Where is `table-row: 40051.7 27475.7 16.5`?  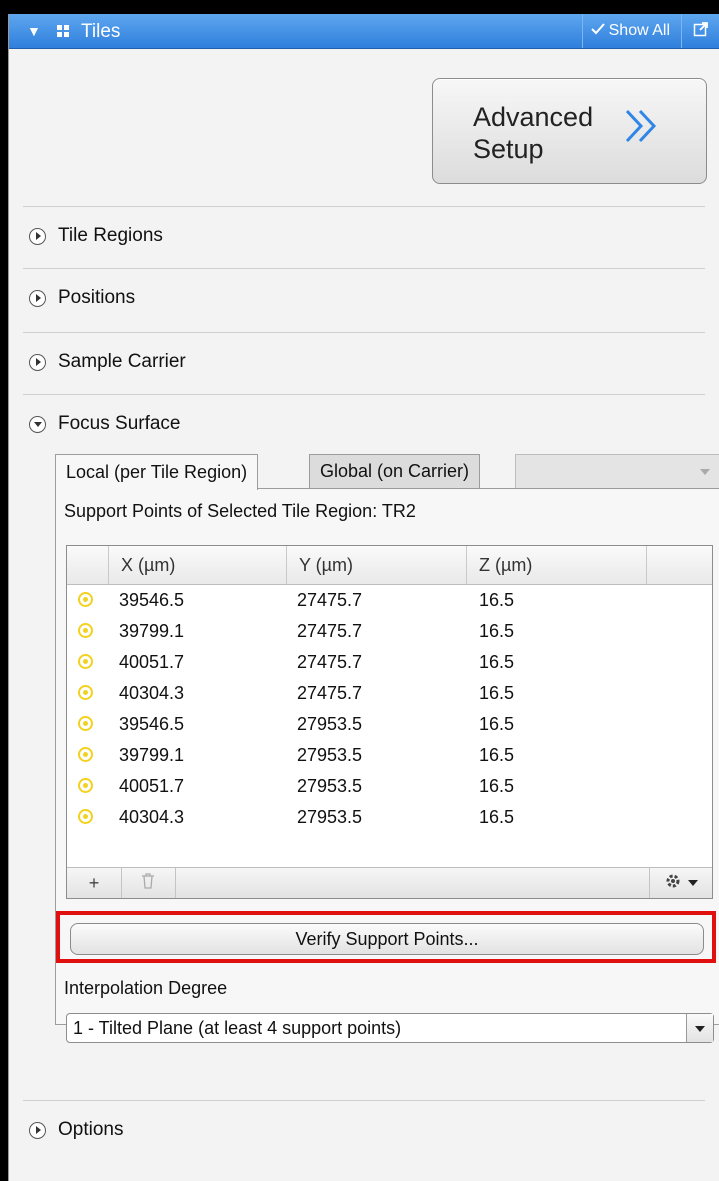 table-row: 40051.7 27475.7 16.5 is located at coordinates (389, 662).